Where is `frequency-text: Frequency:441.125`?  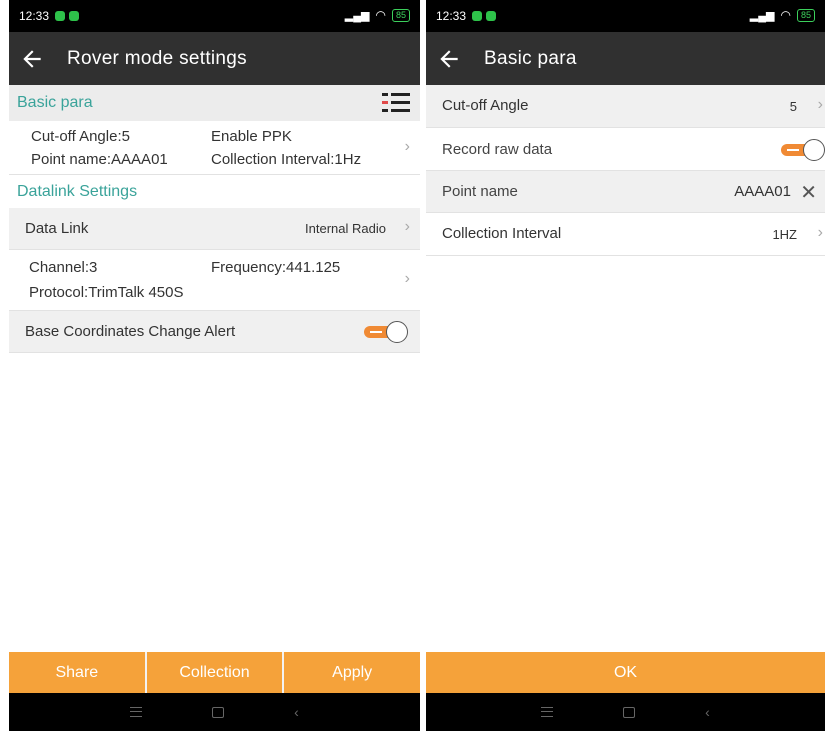
frequency-text: Frequency:441.125 is located at coordinates (276, 267).